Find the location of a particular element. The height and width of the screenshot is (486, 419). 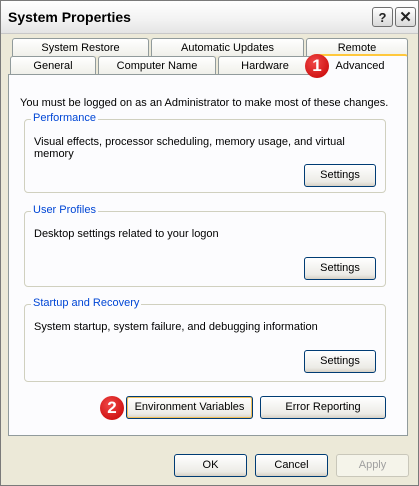

performance-title: Performance is located at coordinates (64, 118).